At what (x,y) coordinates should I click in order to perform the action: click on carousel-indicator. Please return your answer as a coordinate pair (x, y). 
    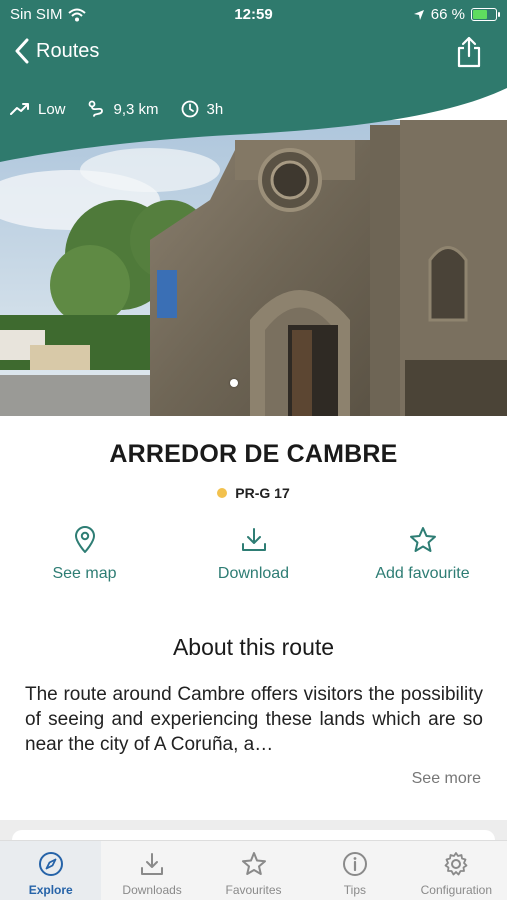
    Looking at the image, I should click on (234, 383).